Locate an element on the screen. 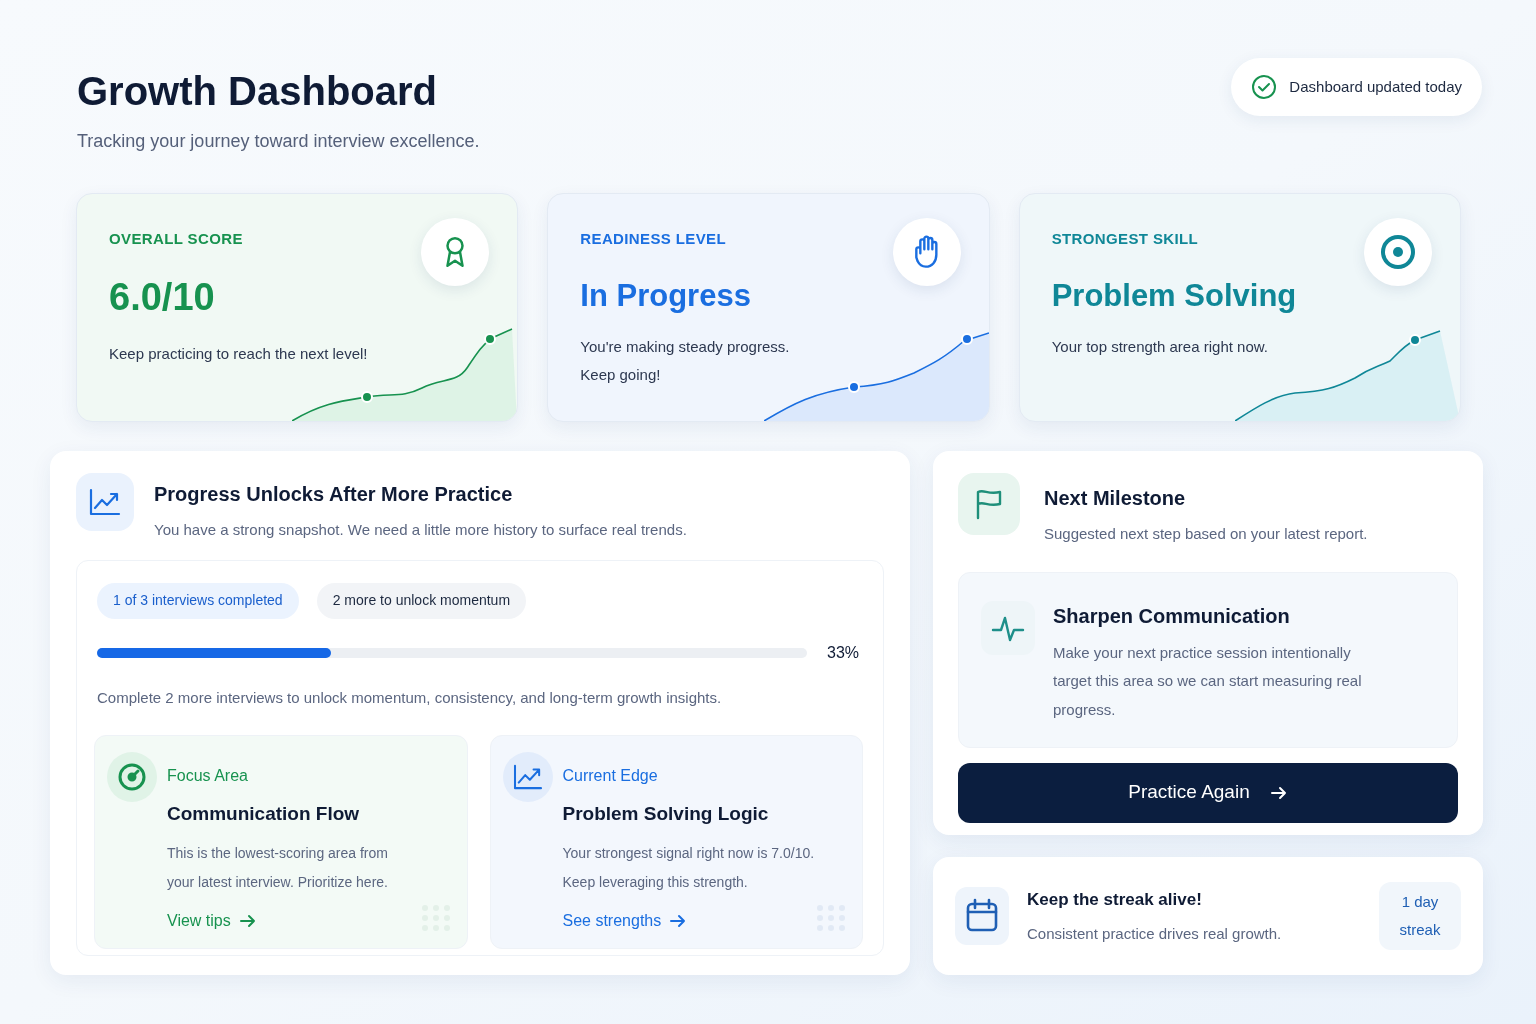 The image size is (1536, 1024). card-description: your latest interview. Prioritize here. is located at coordinates (277, 882).